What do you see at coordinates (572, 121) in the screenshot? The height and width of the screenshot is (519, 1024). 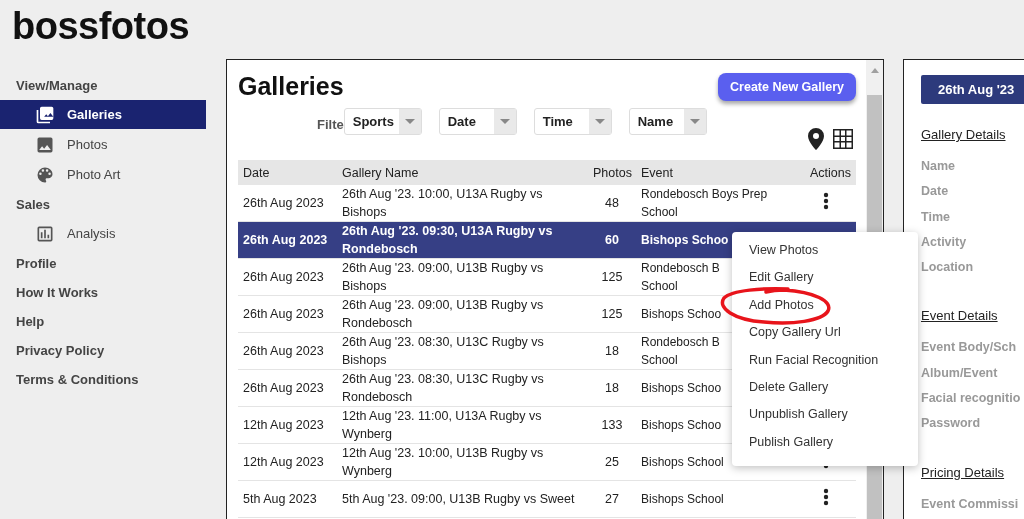 I see `filter-dropdown: Time` at bounding box center [572, 121].